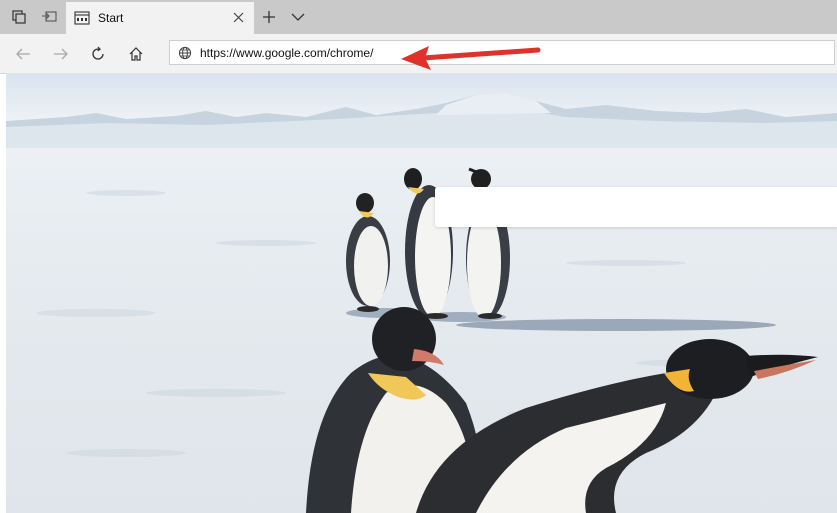 Image resolution: width=837 pixels, height=513 pixels. I want to click on tabs-aside-icon, so click(19, 17).